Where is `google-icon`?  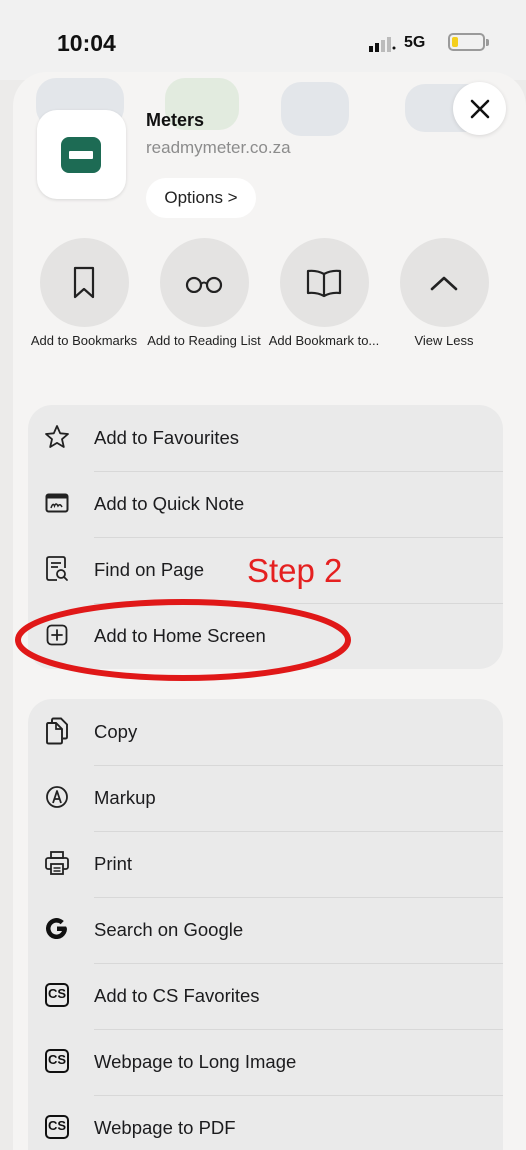
google-icon is located at coordinates (56, 929).